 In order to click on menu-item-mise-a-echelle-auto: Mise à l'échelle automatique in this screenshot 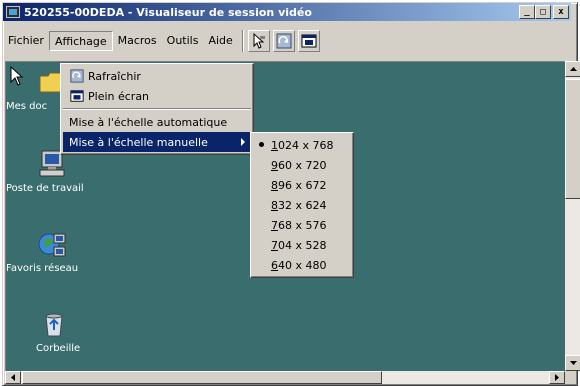, I will do `click(157, 122)`.